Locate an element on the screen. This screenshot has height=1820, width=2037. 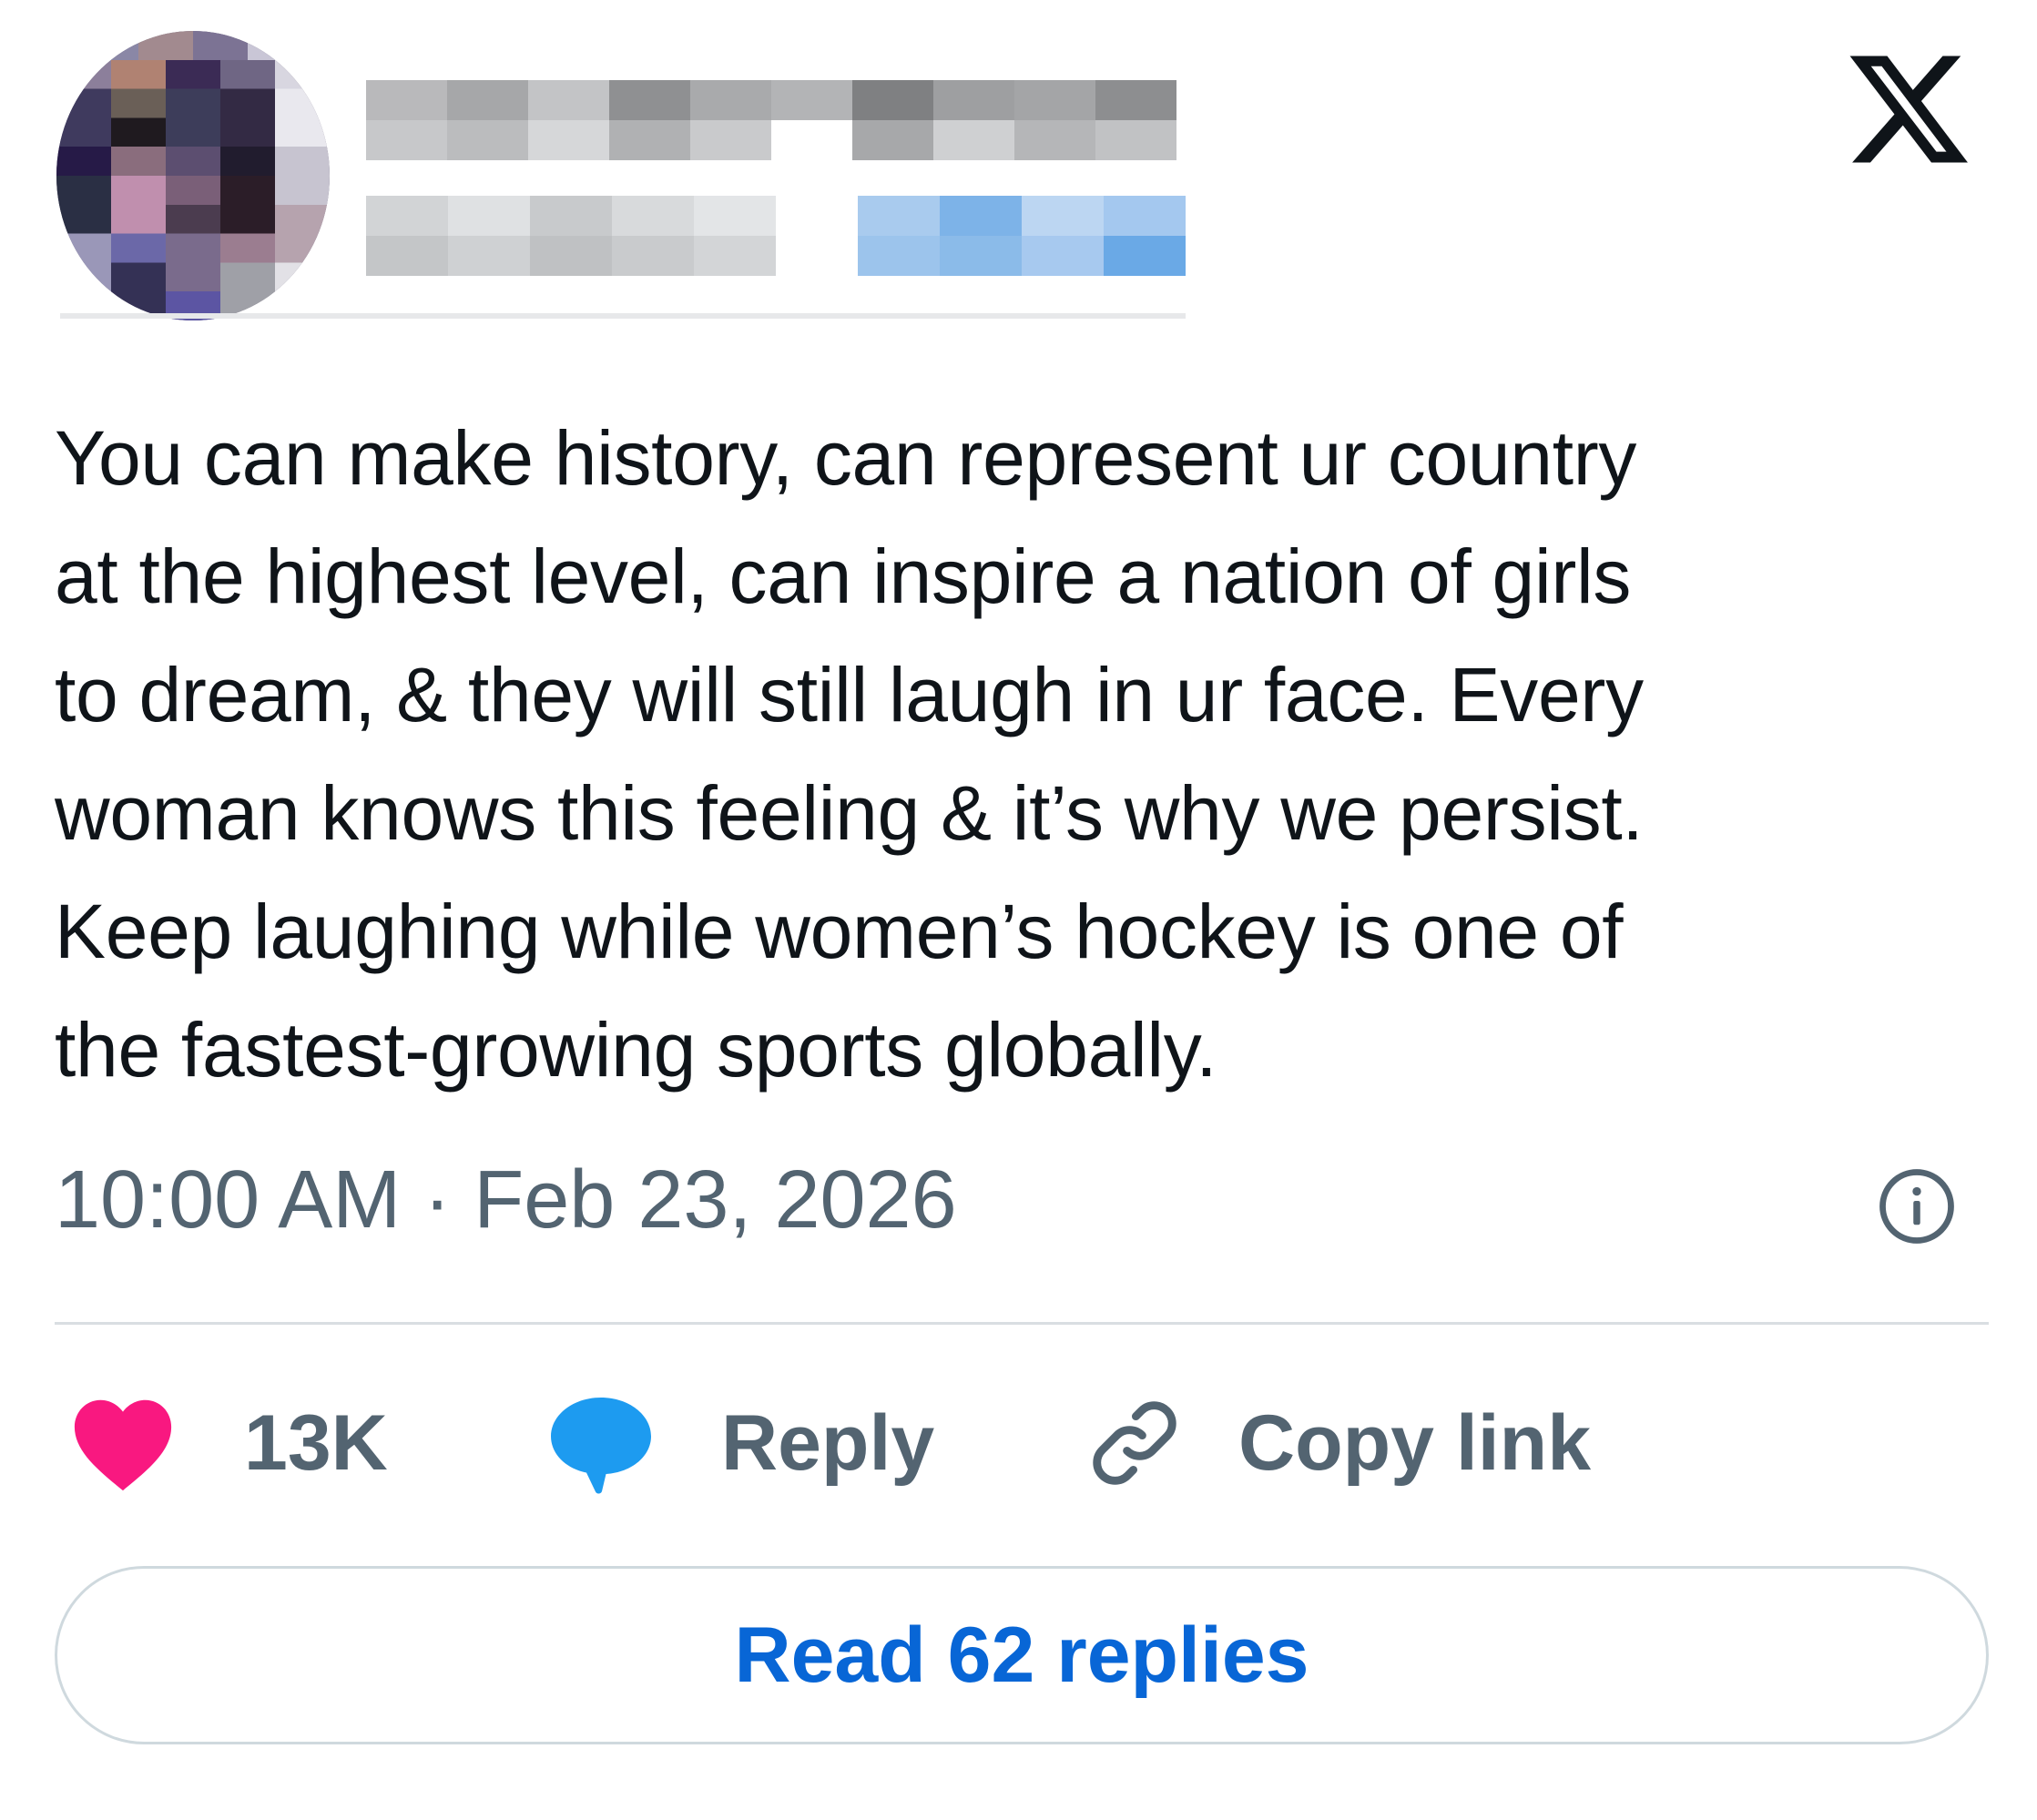
post-actions: 13K Reply Copy link is located at coordinates (1018, 1443).